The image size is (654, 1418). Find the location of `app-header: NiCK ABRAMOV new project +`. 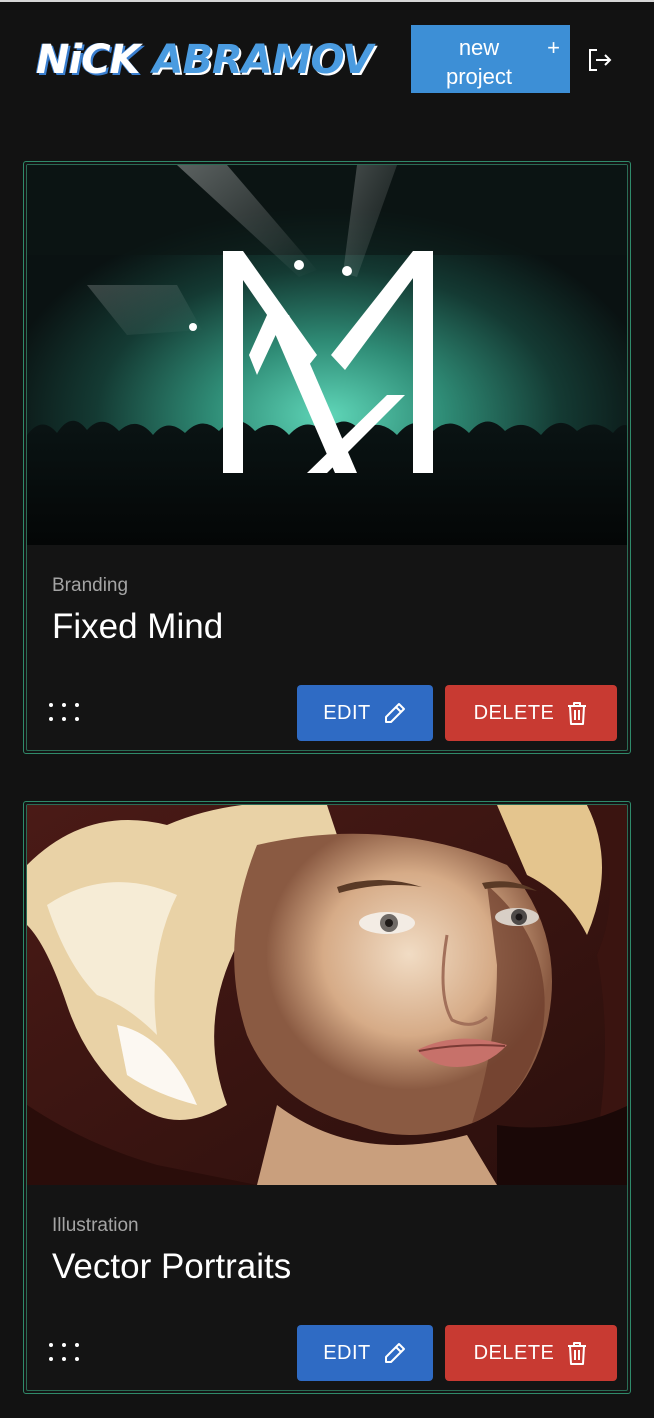

app-header: NiCK ABRAMOV new project + is located at coordinates (327, 57).